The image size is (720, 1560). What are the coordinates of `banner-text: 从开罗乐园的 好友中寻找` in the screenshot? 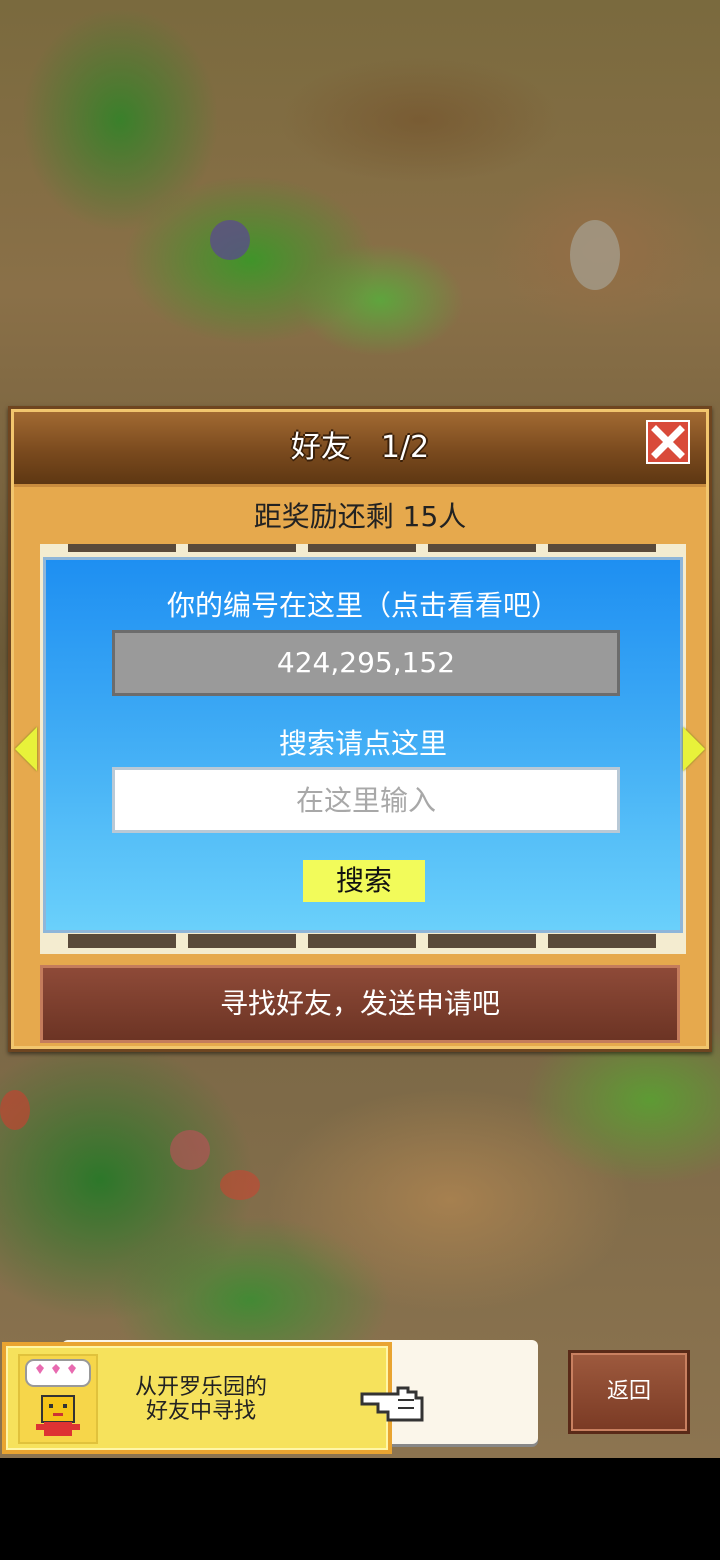 It's located at (201, 1400).